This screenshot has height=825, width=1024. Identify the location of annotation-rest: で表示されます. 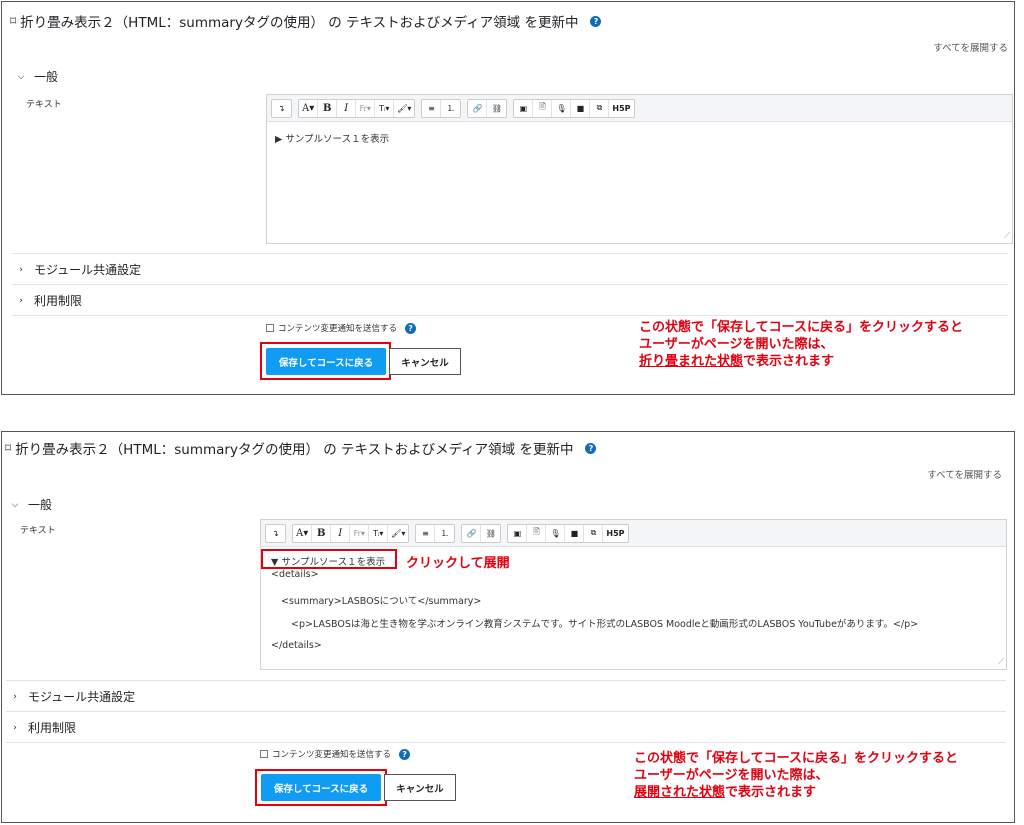
(771, 792).